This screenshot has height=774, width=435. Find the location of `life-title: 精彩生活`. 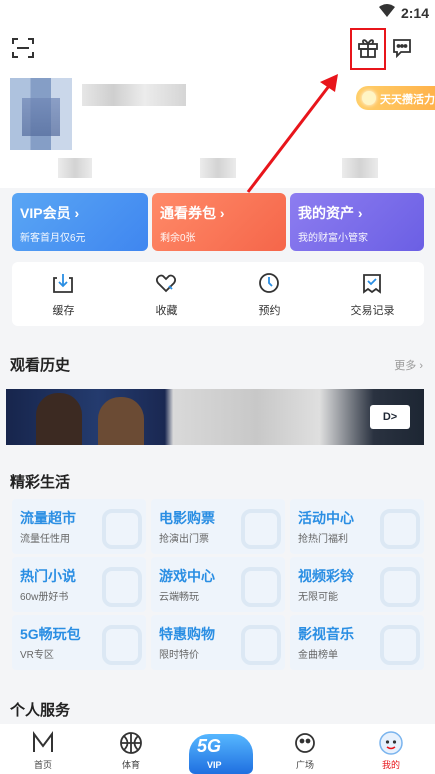

life-title: 精彩生活 is located at coordinates (40, 482).